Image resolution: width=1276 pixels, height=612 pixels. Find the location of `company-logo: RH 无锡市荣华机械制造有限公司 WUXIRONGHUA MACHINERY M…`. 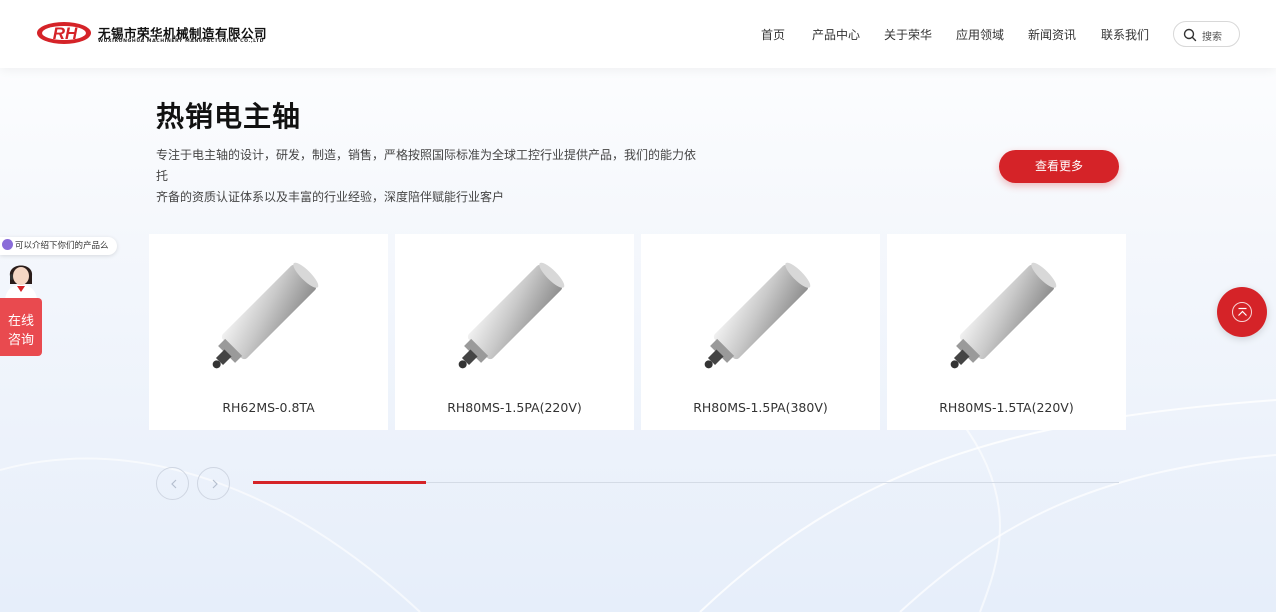

company-logo: RH 无锡市荣华机械制造有限公司 WUXIRONGHUA MACHINERY M… is located at coordinates (151, 34).